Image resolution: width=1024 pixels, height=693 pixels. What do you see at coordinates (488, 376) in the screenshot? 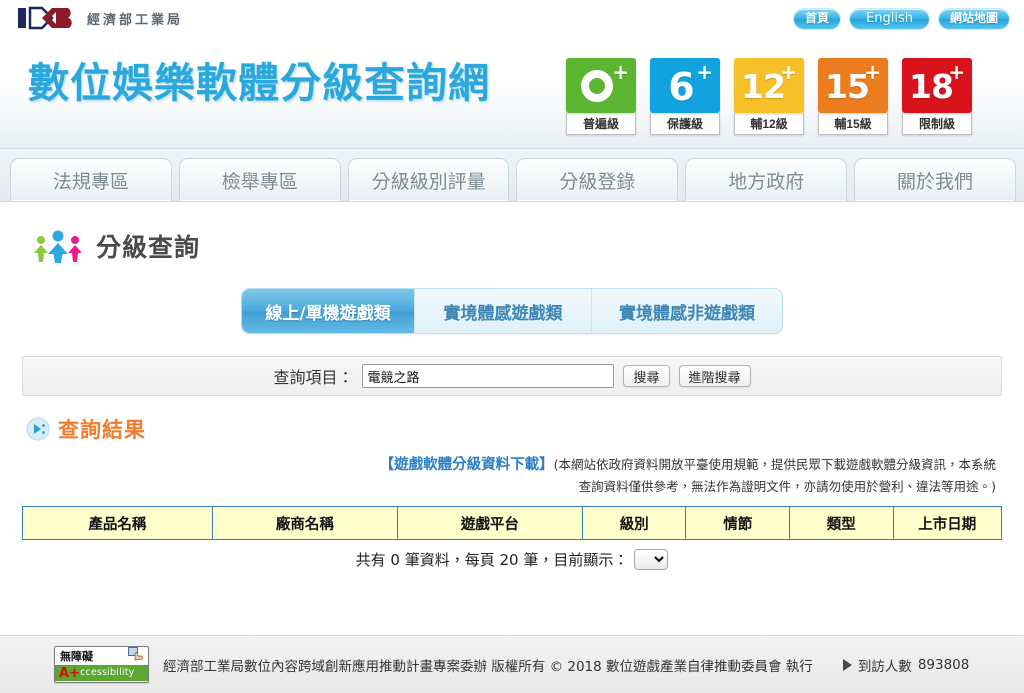
I see `search-input` at bounding box center [488, 376].